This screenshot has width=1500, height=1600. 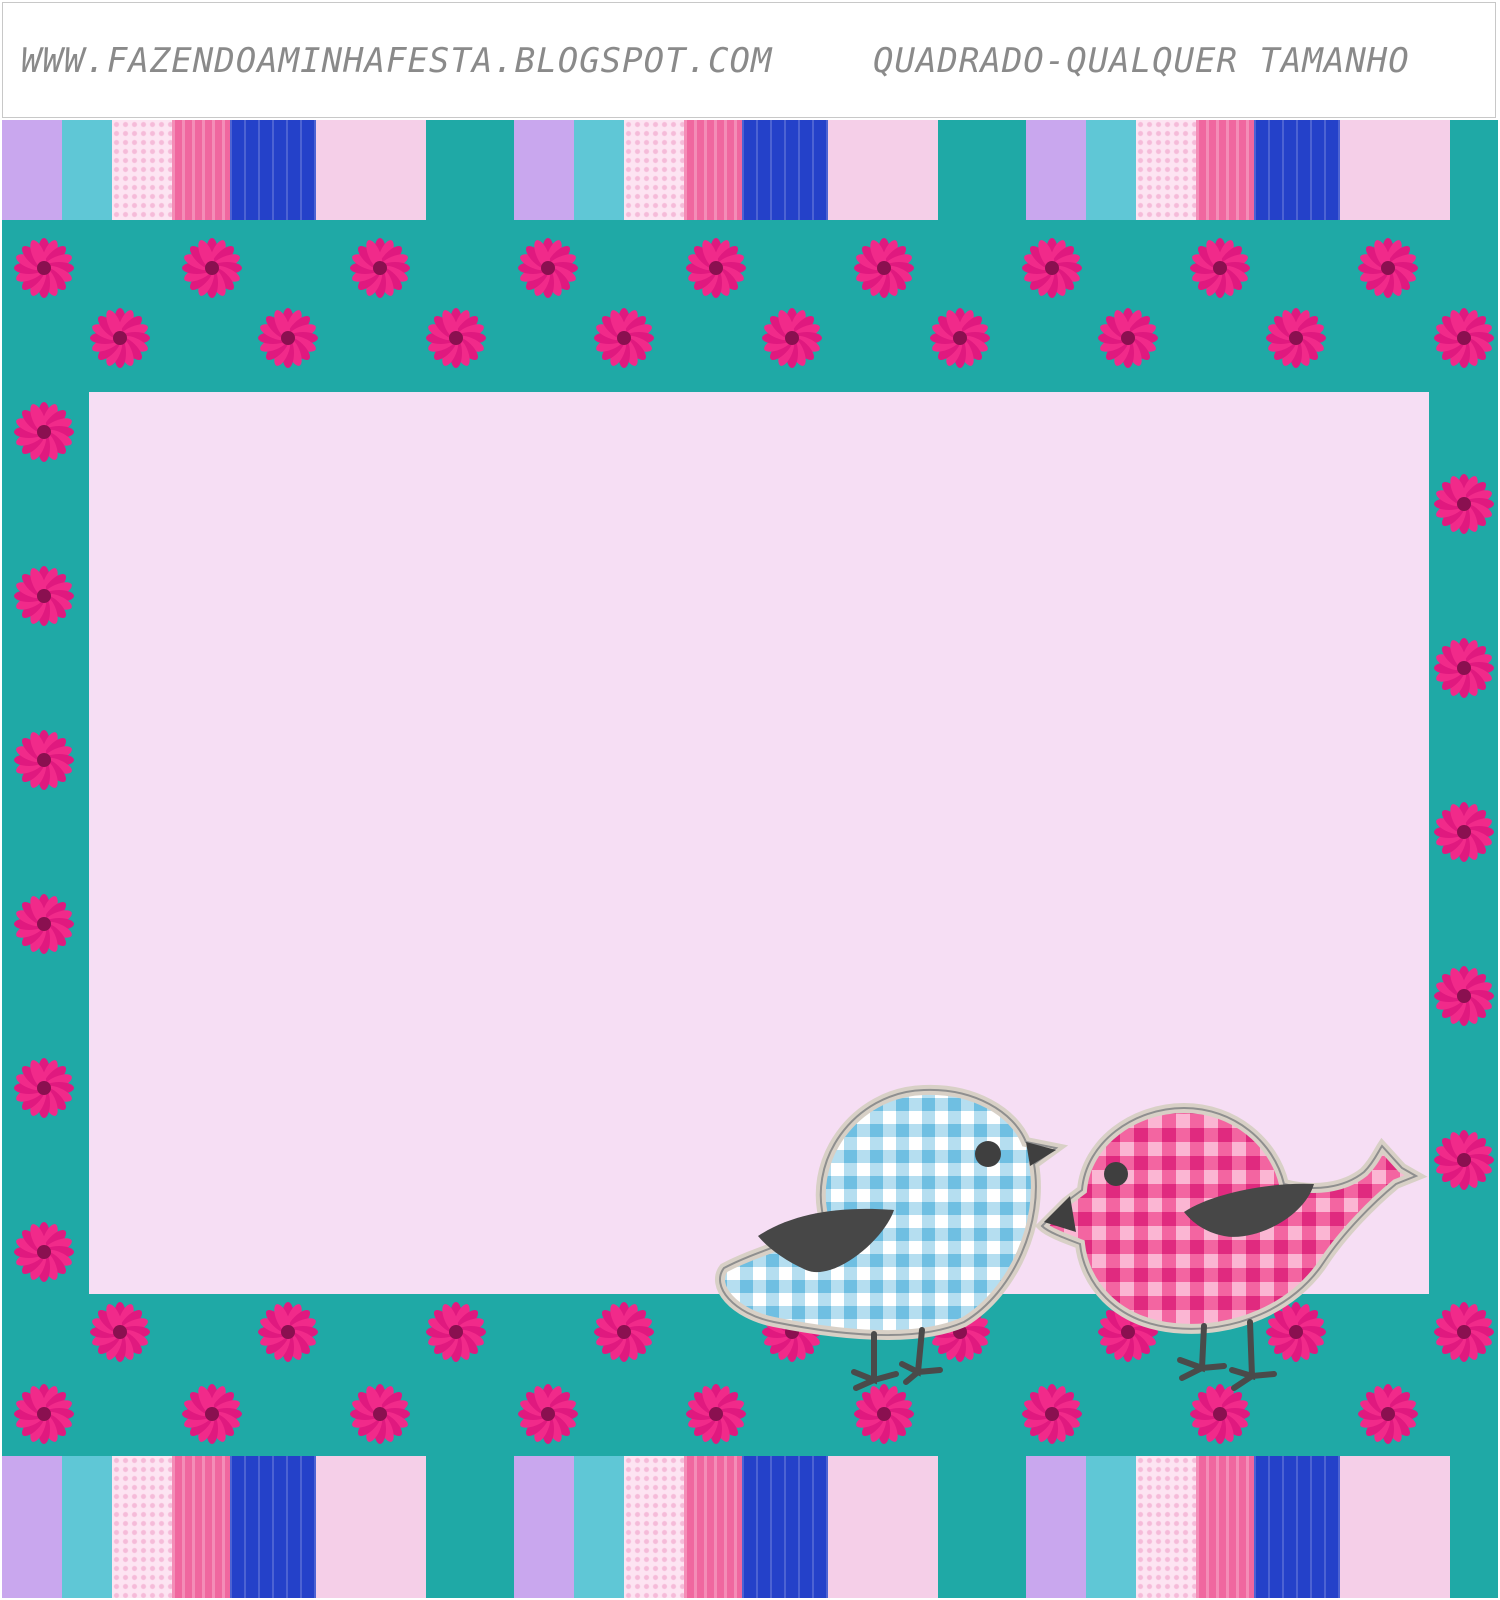 What do you see at coordinates (1231, 1246) in the screenshot?
I see `pink-bird-icon` at bounding box center [1231, 1246].